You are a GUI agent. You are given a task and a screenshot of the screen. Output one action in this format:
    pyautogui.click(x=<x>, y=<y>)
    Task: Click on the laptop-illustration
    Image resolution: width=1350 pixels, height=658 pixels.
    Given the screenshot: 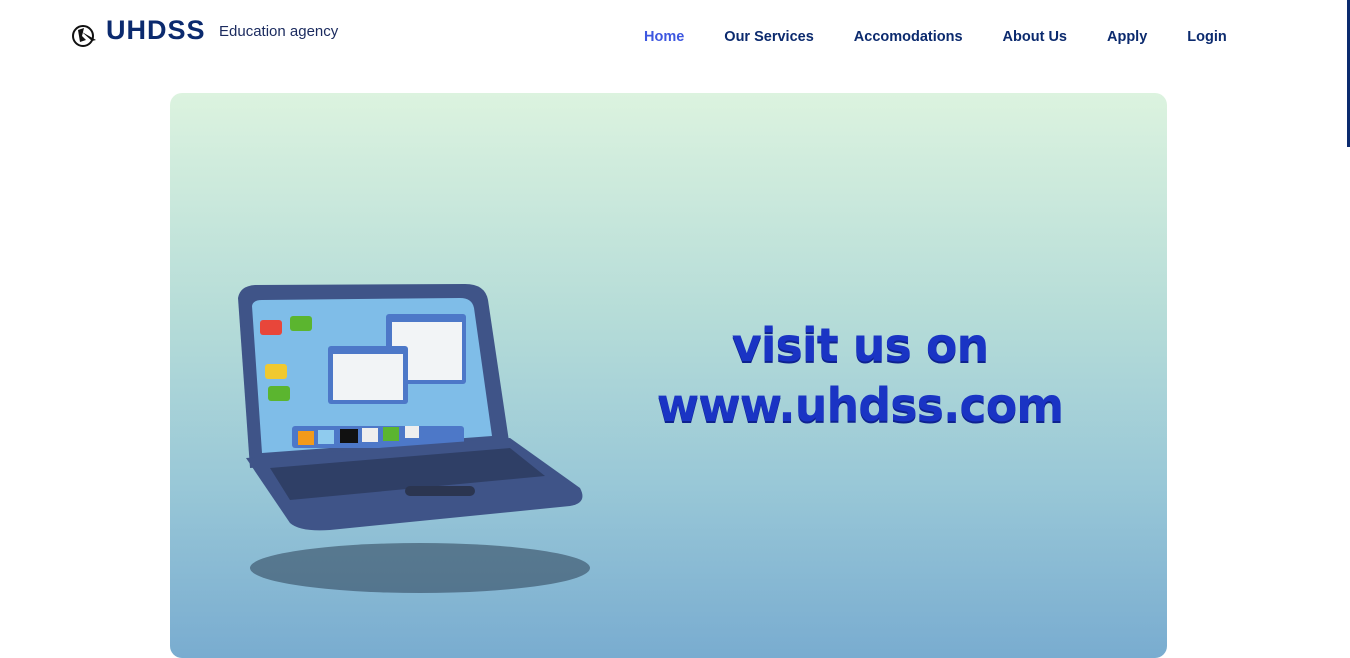 What is the action you would take?
    pyautogui.click(x=414, y=438)
    